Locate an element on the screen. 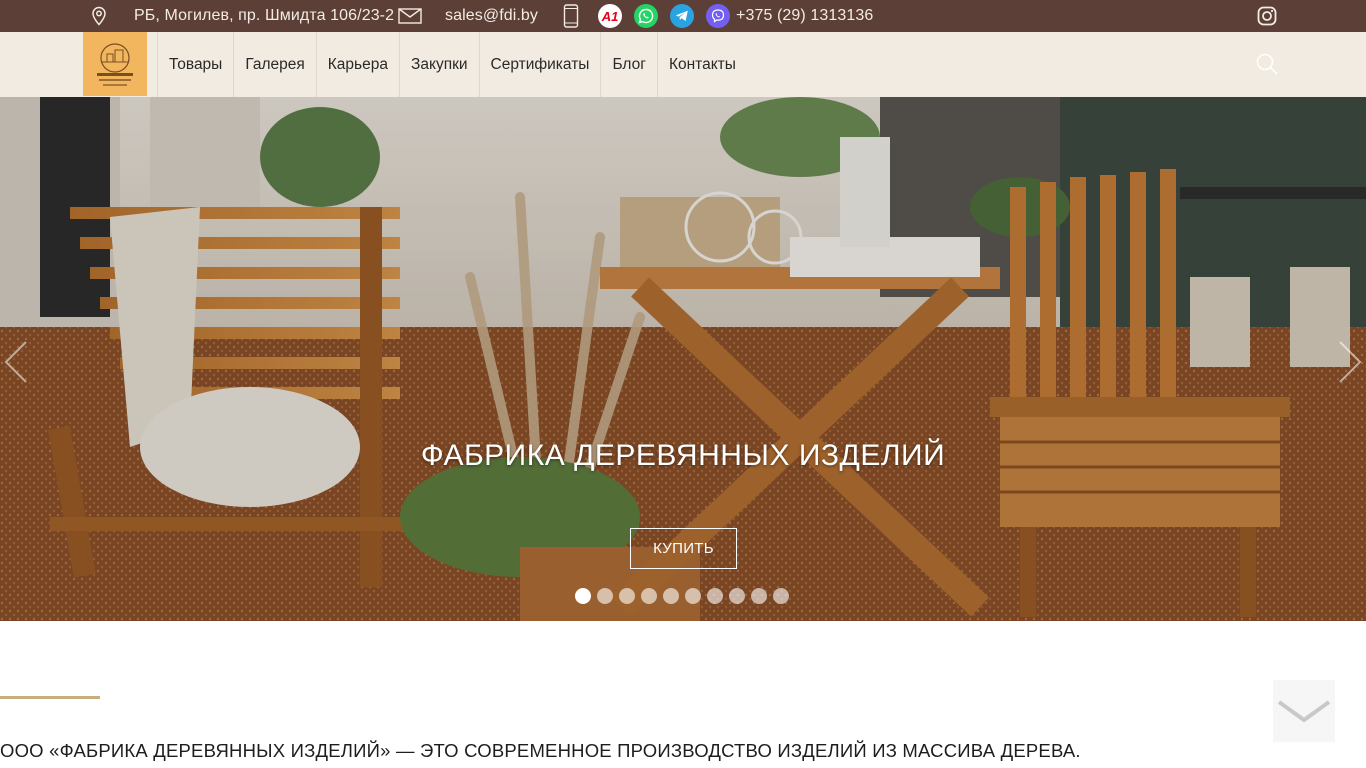 The width and height of the screenshot is (1366, 768). address-text: РБ, Могилев, пр. Шмидта 106/23-2 is located at coordinates (264, 15).